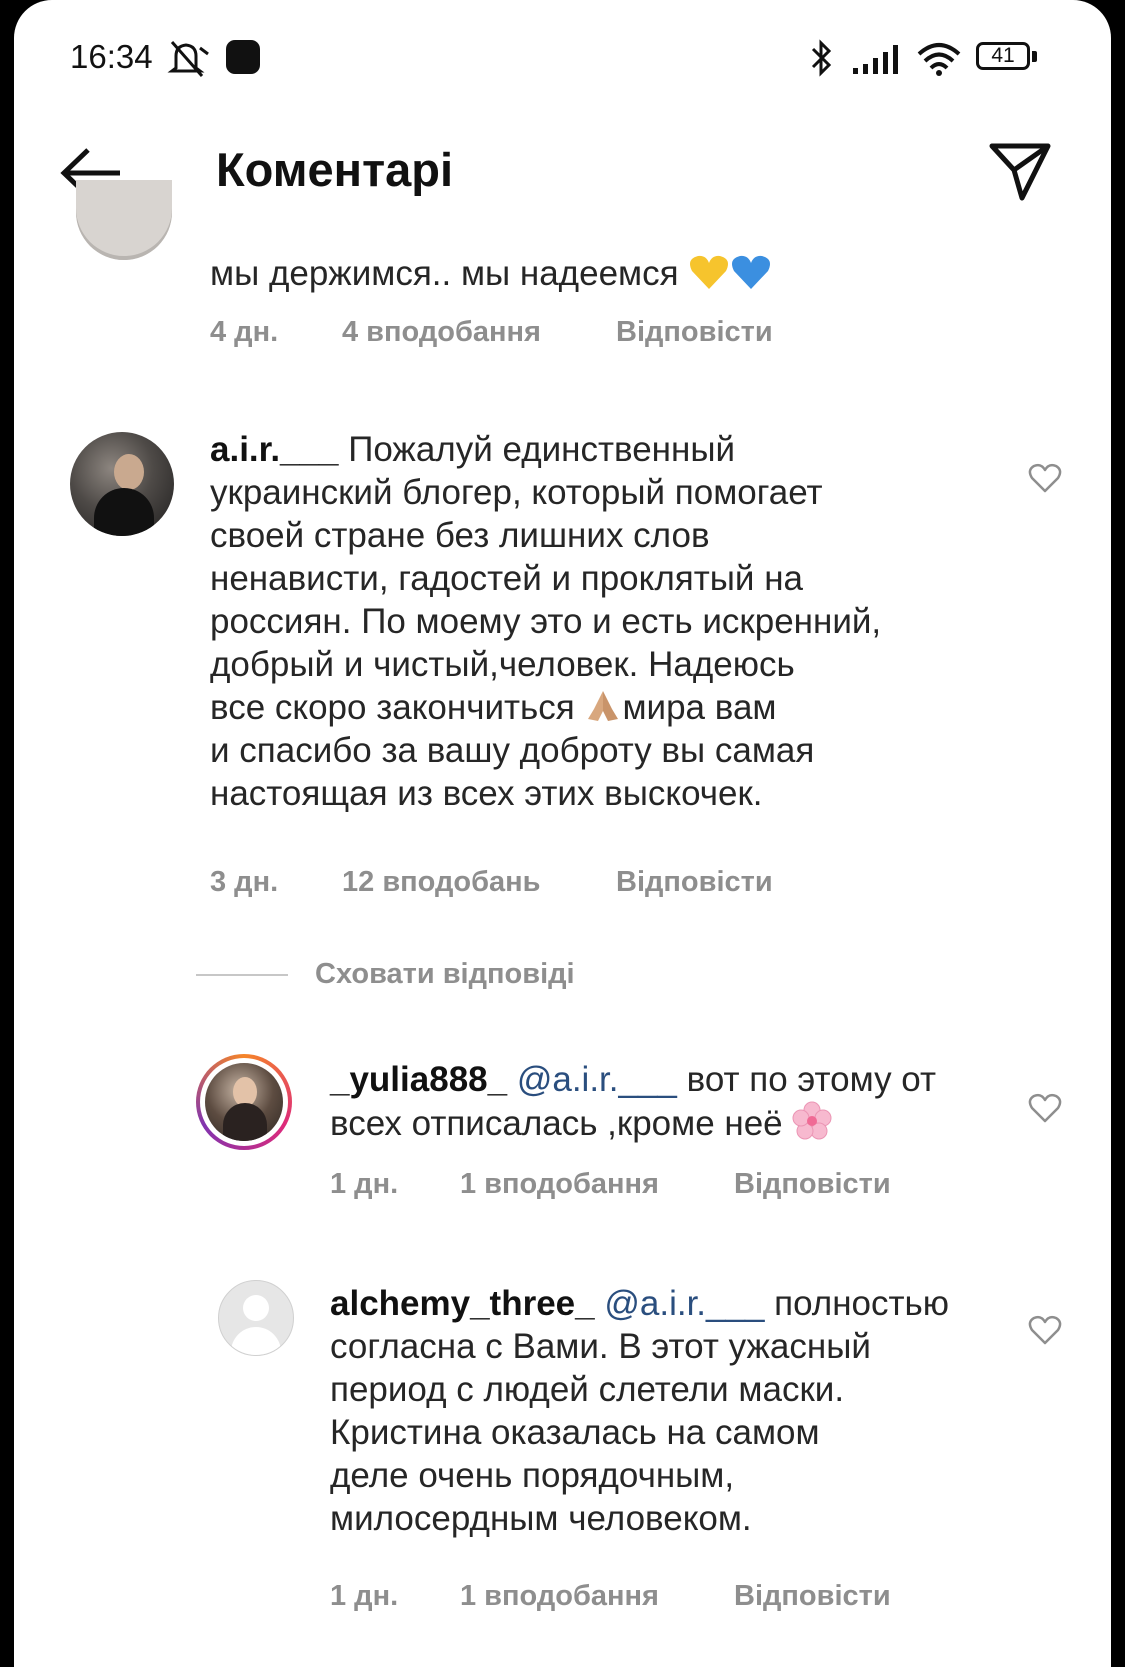  Describe the element at coordinates (506, 578) in the screenshot. I see `comment-line: ненависти, гадостей и проклятый на` at that location.